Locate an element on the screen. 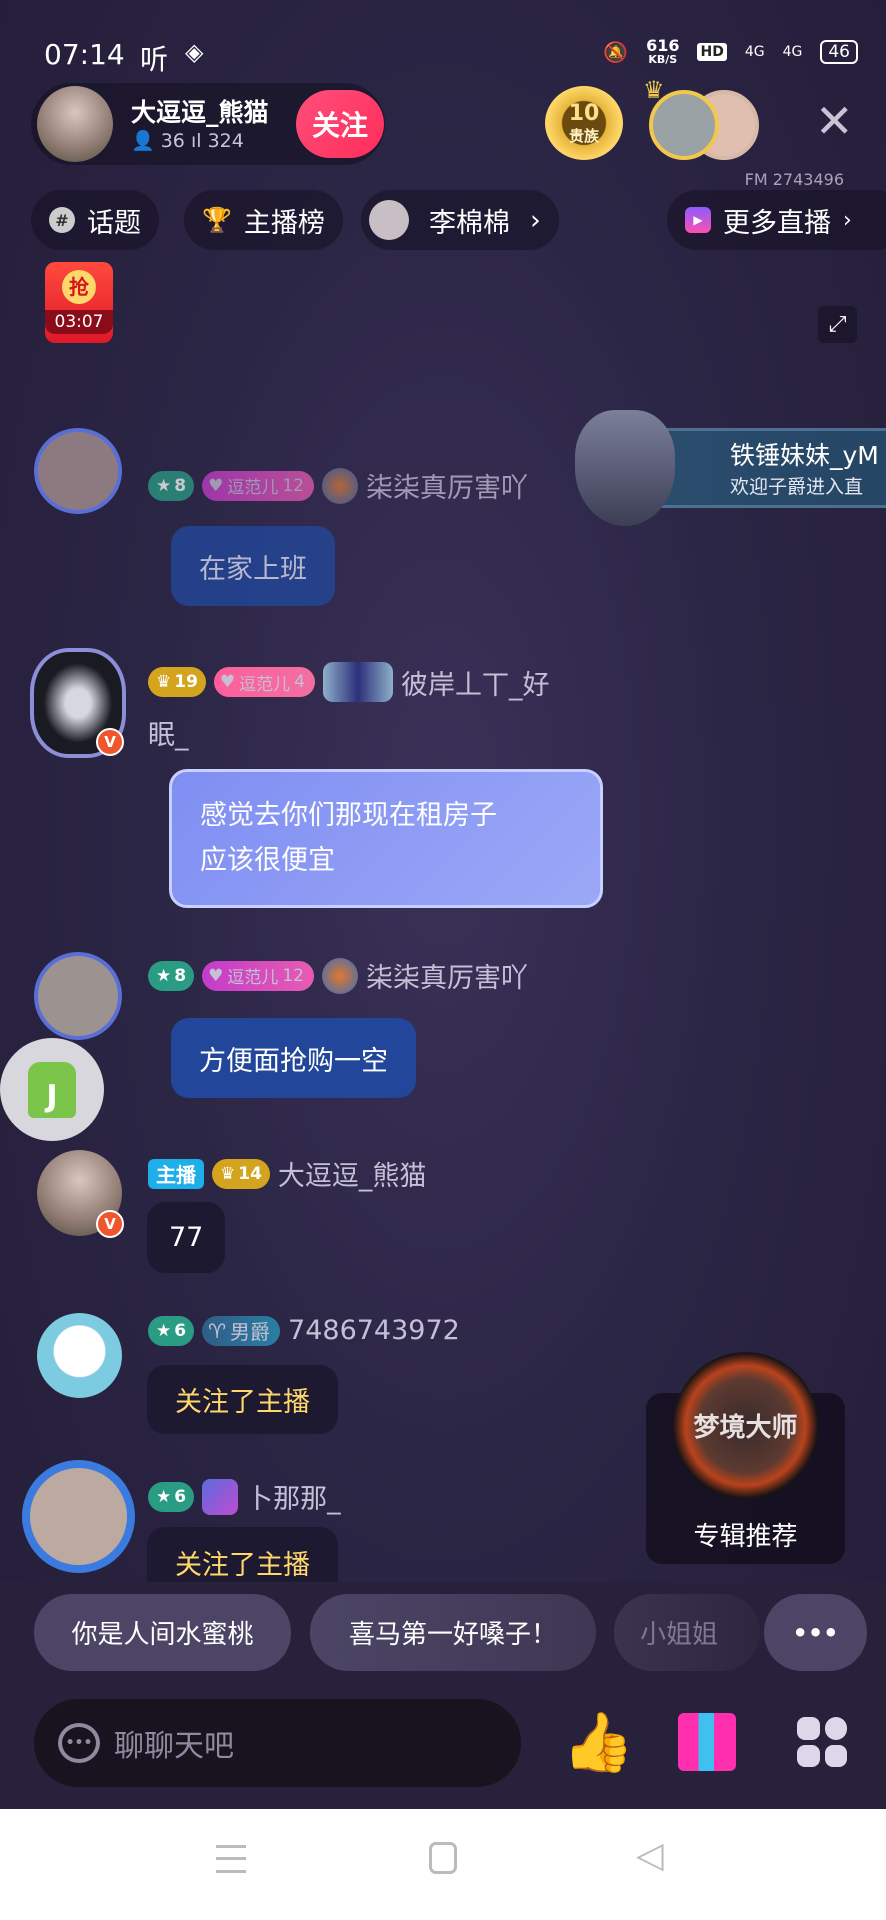  chat-bubble: 感觉去你们那现在租房子 应该很便宜 is located at coordinates (386, 838).